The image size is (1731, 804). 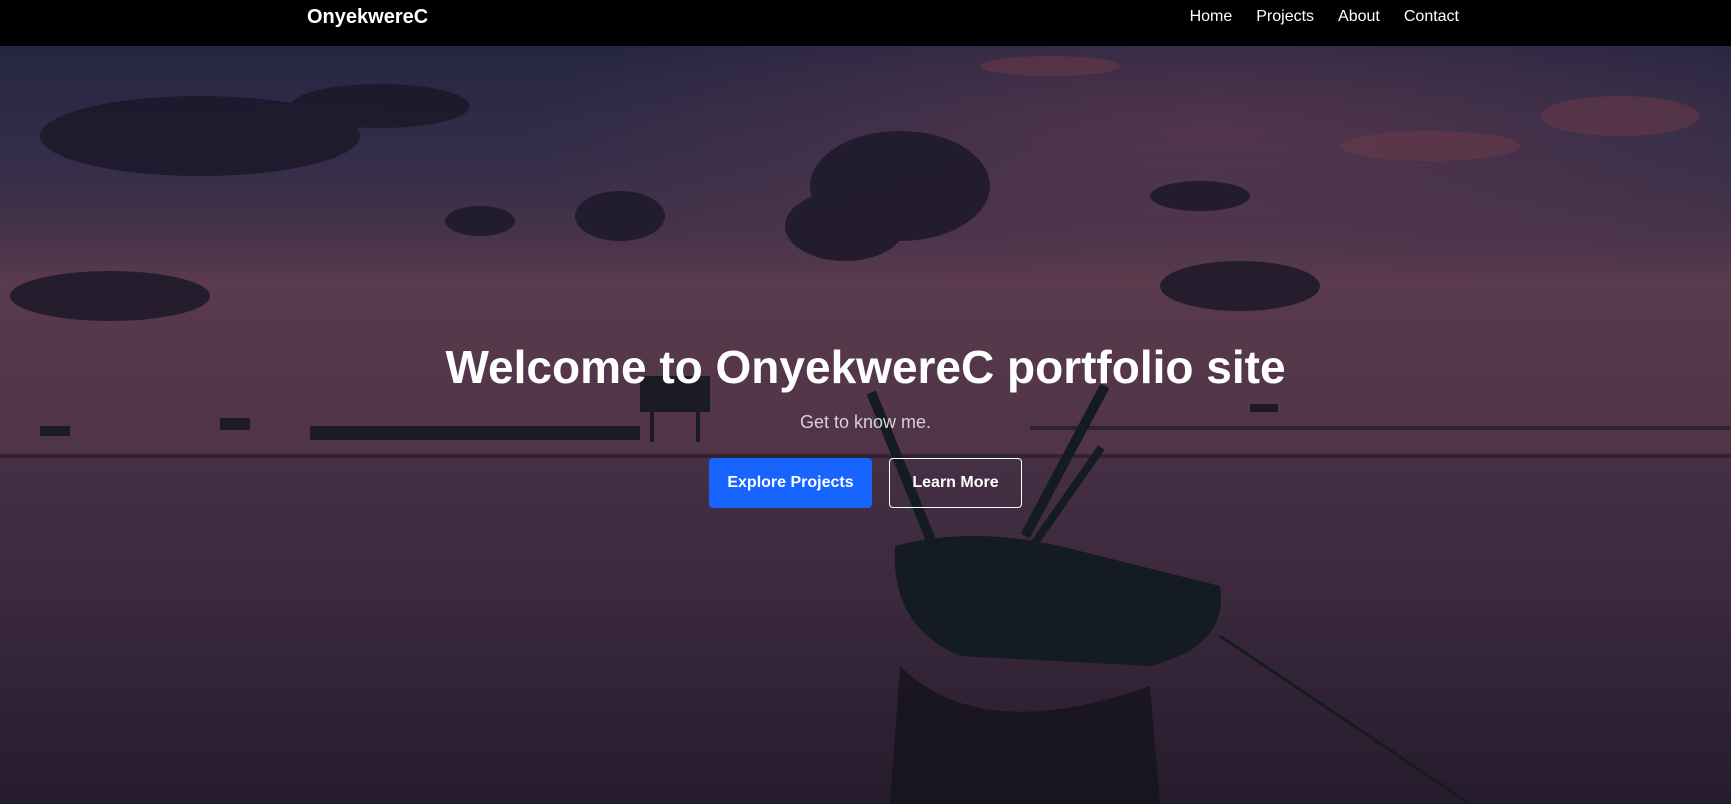 I want to click on hero-subtitle: Get to know me., so click(x=865, y=422).